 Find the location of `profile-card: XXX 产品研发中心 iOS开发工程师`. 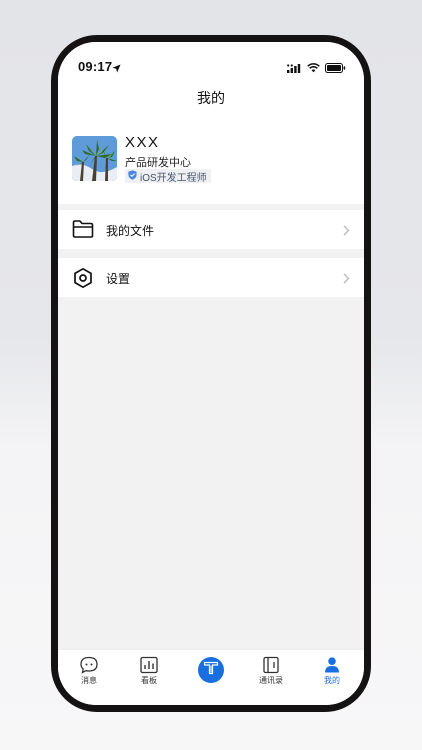

profile-card: XXX 产品研发中心 iOS开发工程师 is located at coordinates (211, 165).